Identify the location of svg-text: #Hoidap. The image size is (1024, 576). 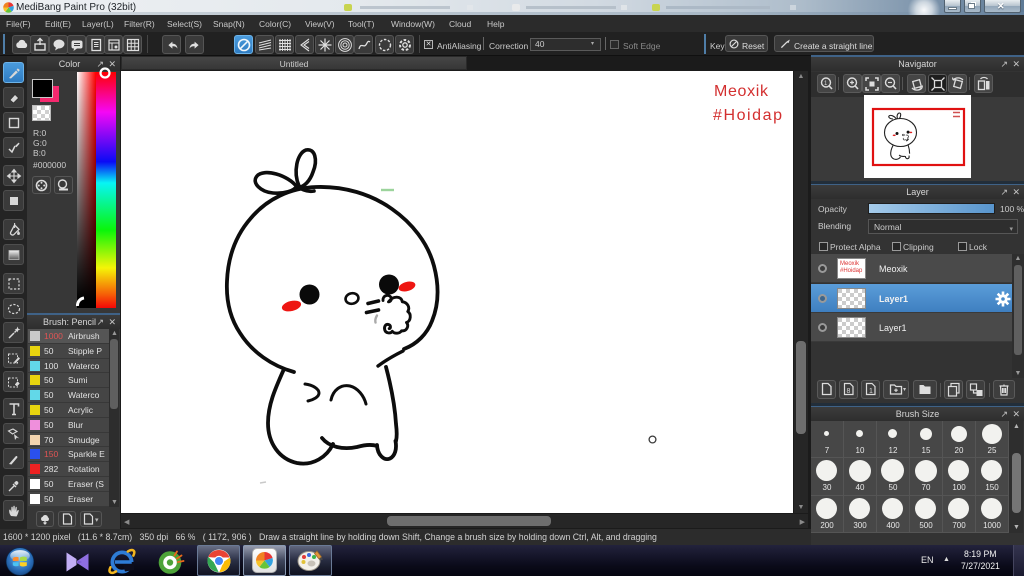
(747, 115).